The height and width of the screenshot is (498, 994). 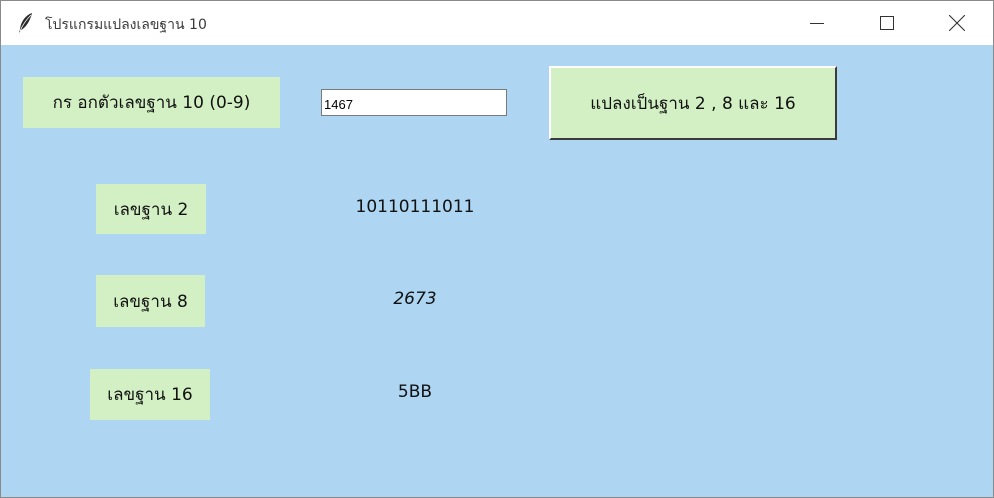 I want to click on title-bar: โปรแกรมแปลงเลขฐาน 10, so click(x=497, y=23).